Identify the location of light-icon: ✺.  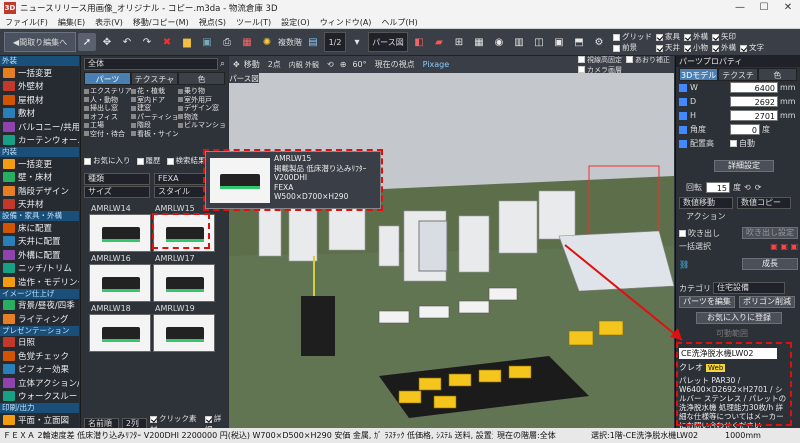
(267, 42).